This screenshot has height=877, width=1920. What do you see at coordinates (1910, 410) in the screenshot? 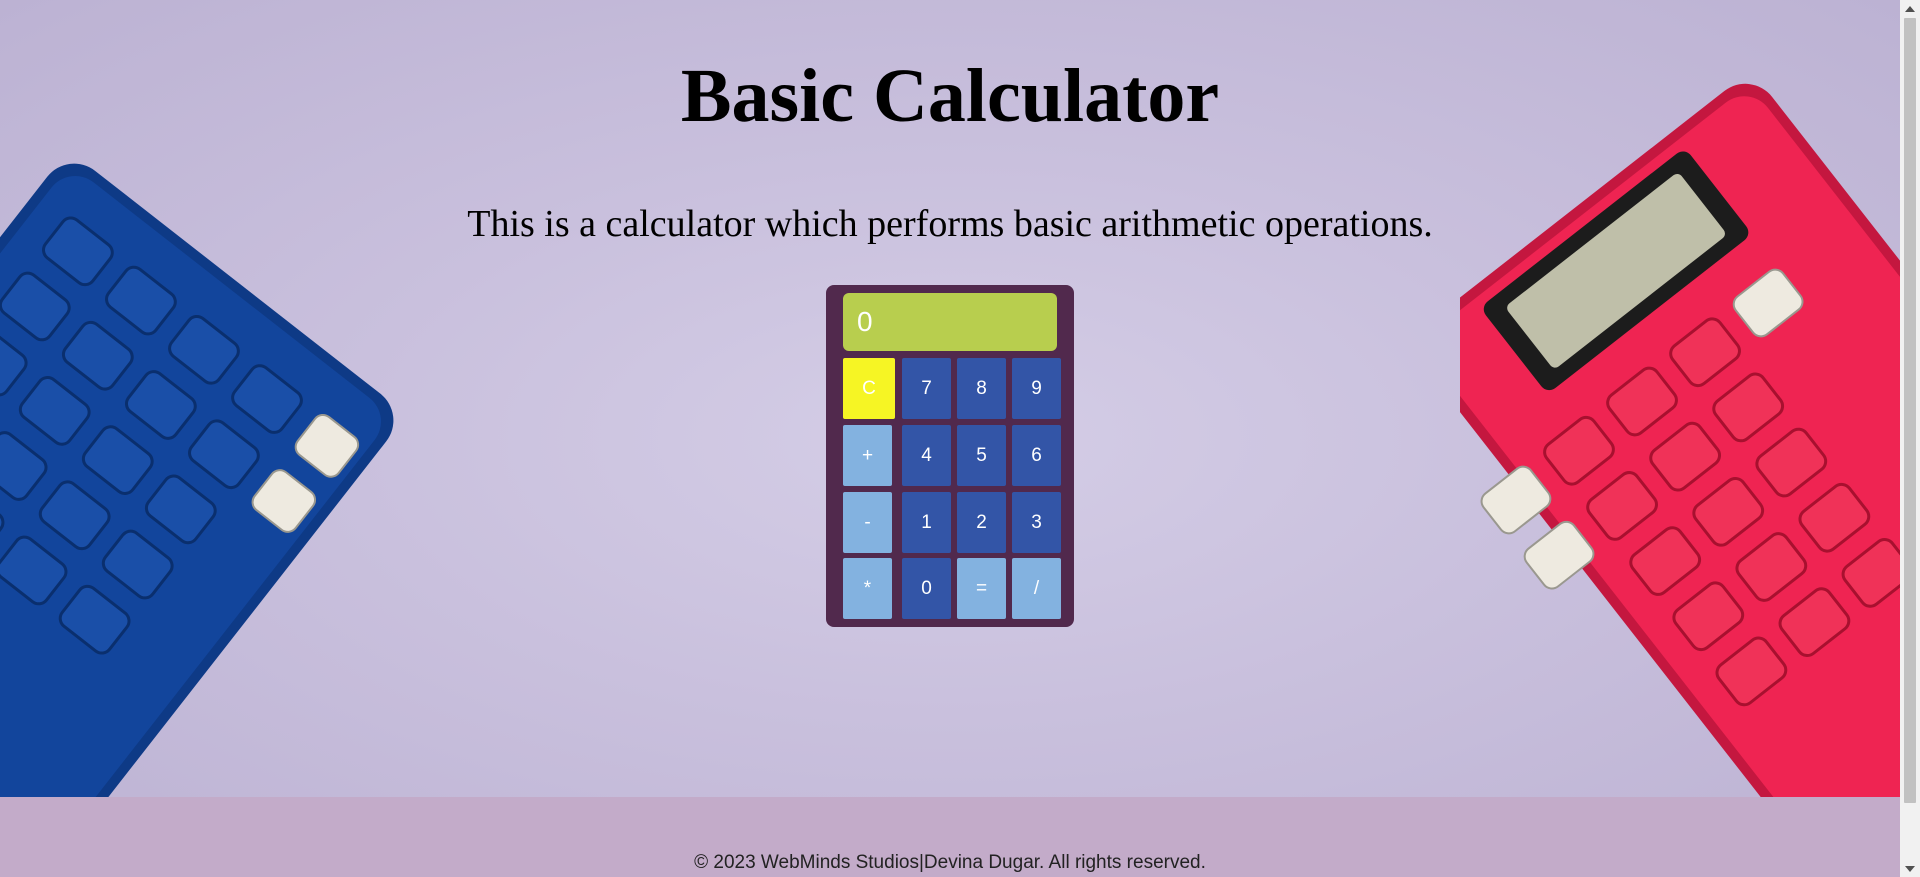
I see `scrollbar-thumb` at bounding box center [1910, 410].